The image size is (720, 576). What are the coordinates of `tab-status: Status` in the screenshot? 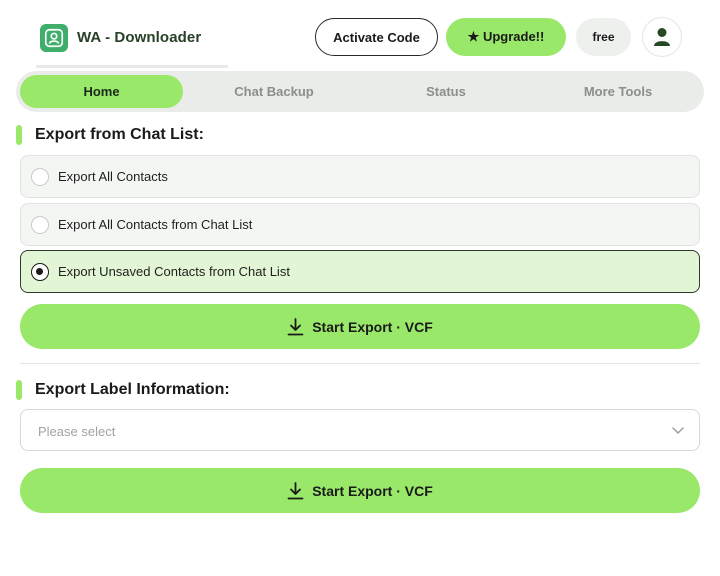 It's located at (446, 91).